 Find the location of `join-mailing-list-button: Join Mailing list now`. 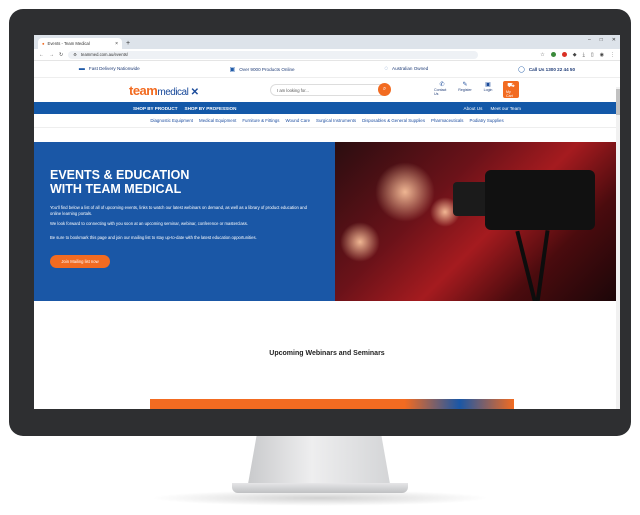

join-mailing-list-button: Join Mailing list now is located at coordinates (80, 261).